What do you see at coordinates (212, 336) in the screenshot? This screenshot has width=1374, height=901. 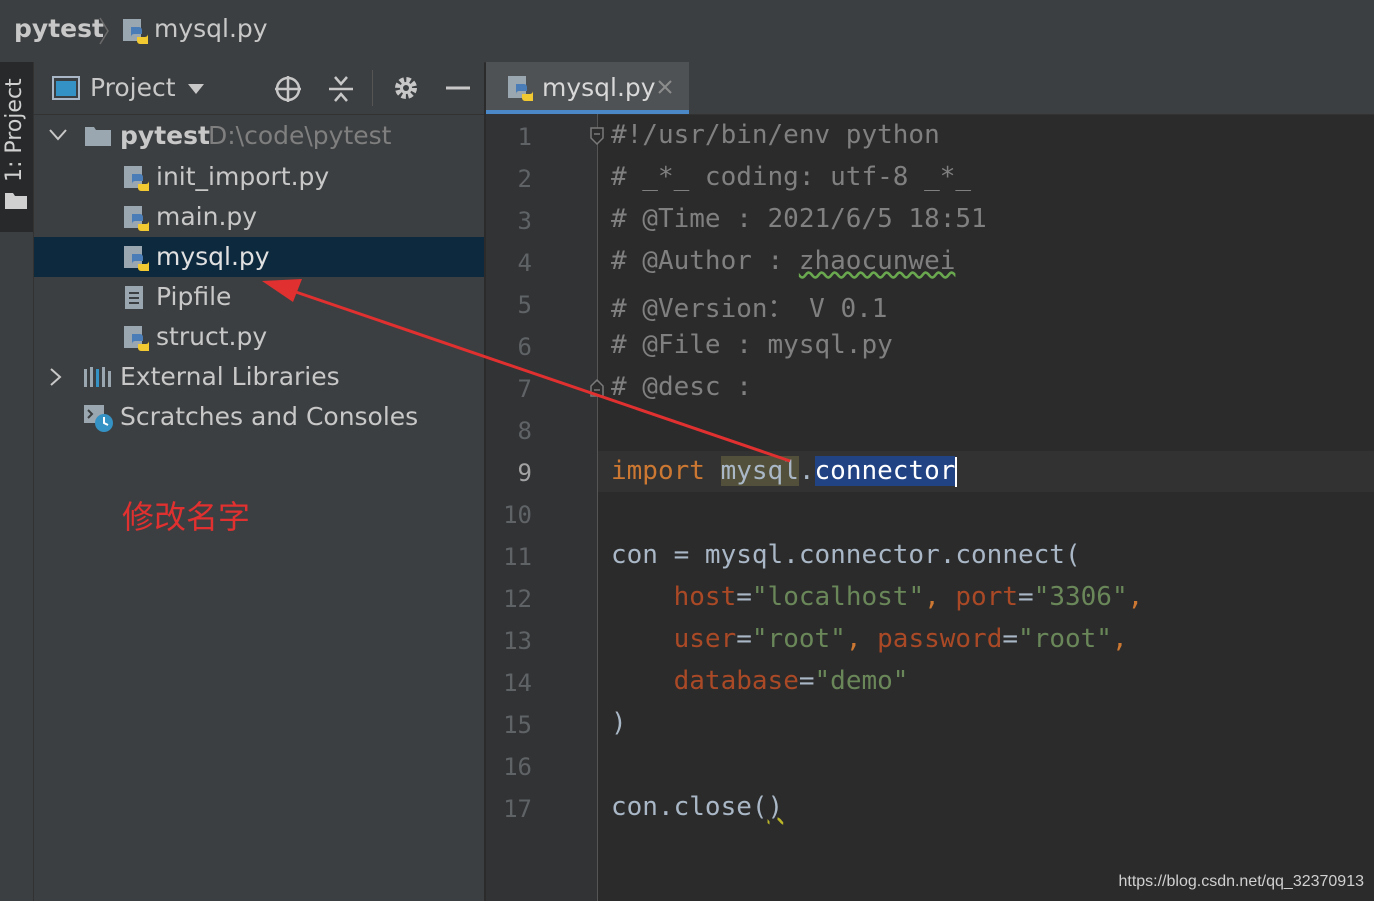 I see `file-name: struct.py` at bounding box center [212, 336].